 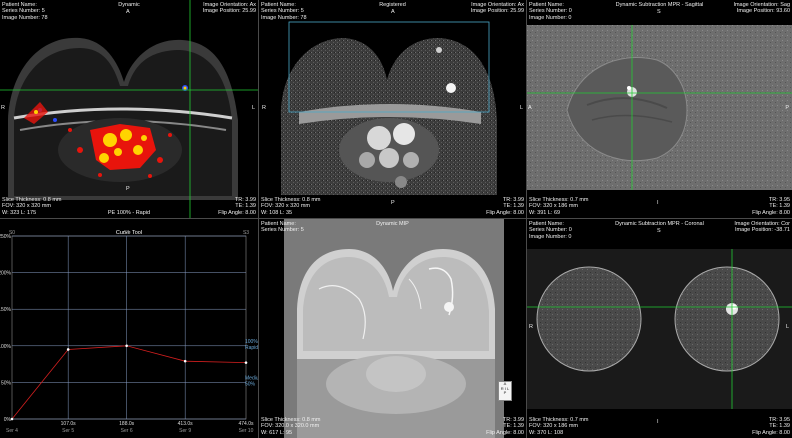 I want to click on x-tick-series: Ser 6, so click(x=127, y=431).